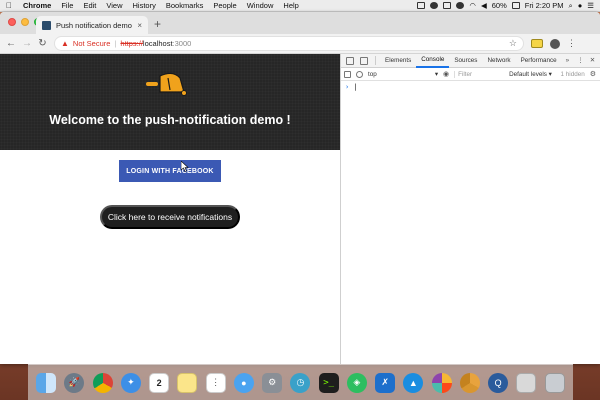 This screenshot has width=600, height=400. I want to click on inspect-element-icon, so click(350, 60).